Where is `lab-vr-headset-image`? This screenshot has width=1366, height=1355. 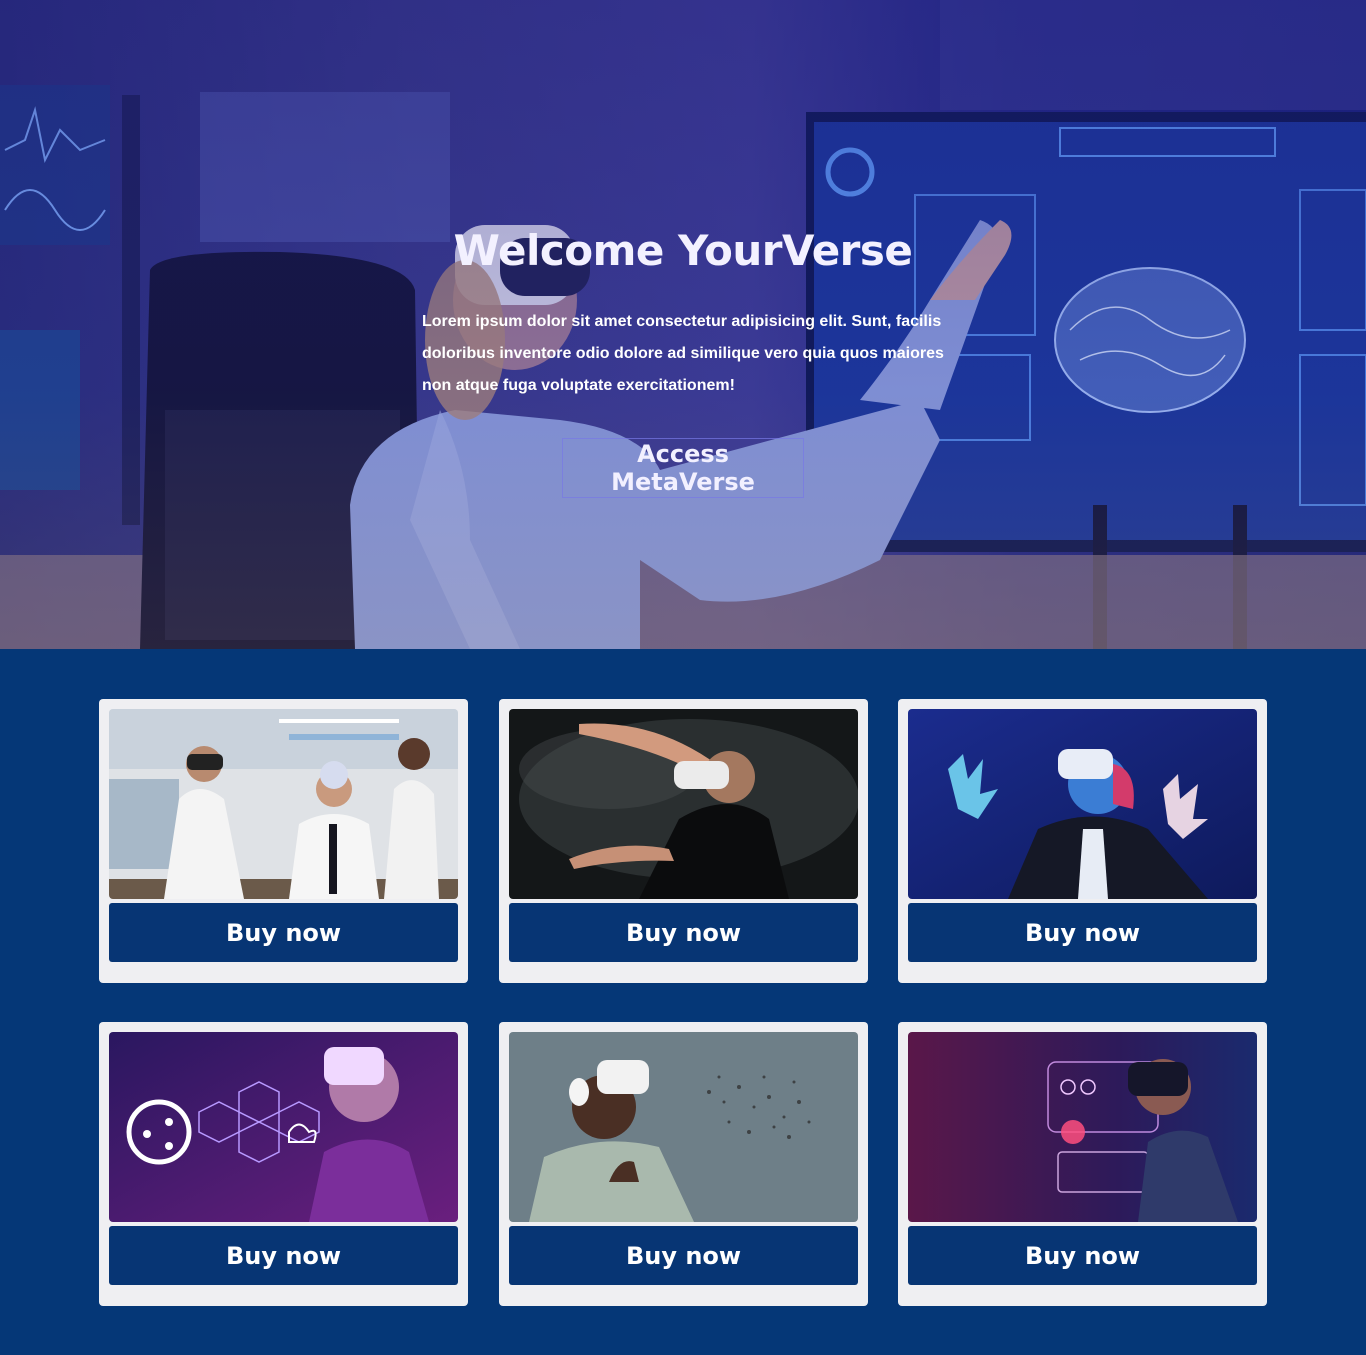 lab-vr-headset-image is located at coordinates (283, 804).